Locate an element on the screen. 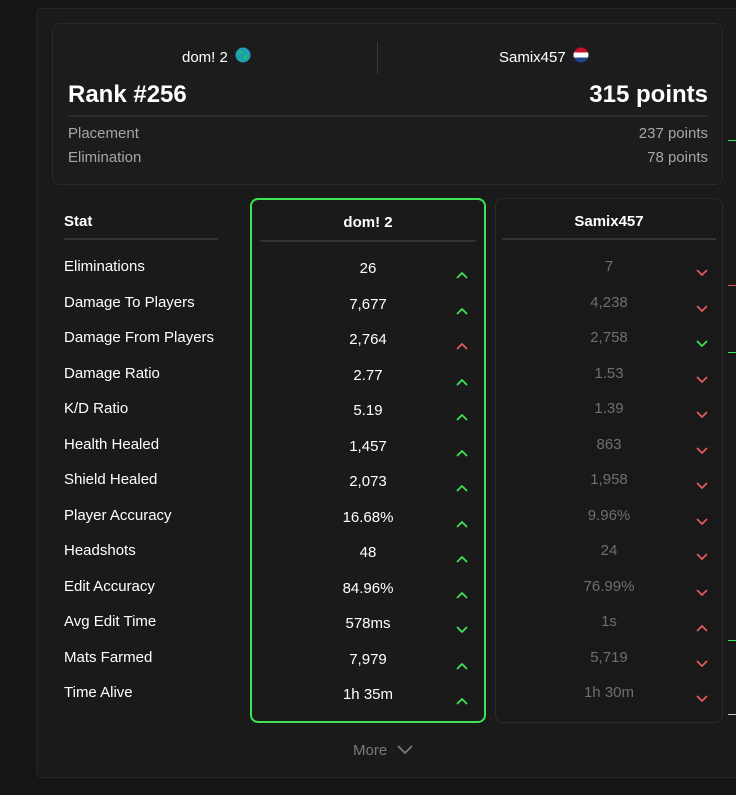  player2-stat-value: 1.39 is located at coordinates (609, 408).